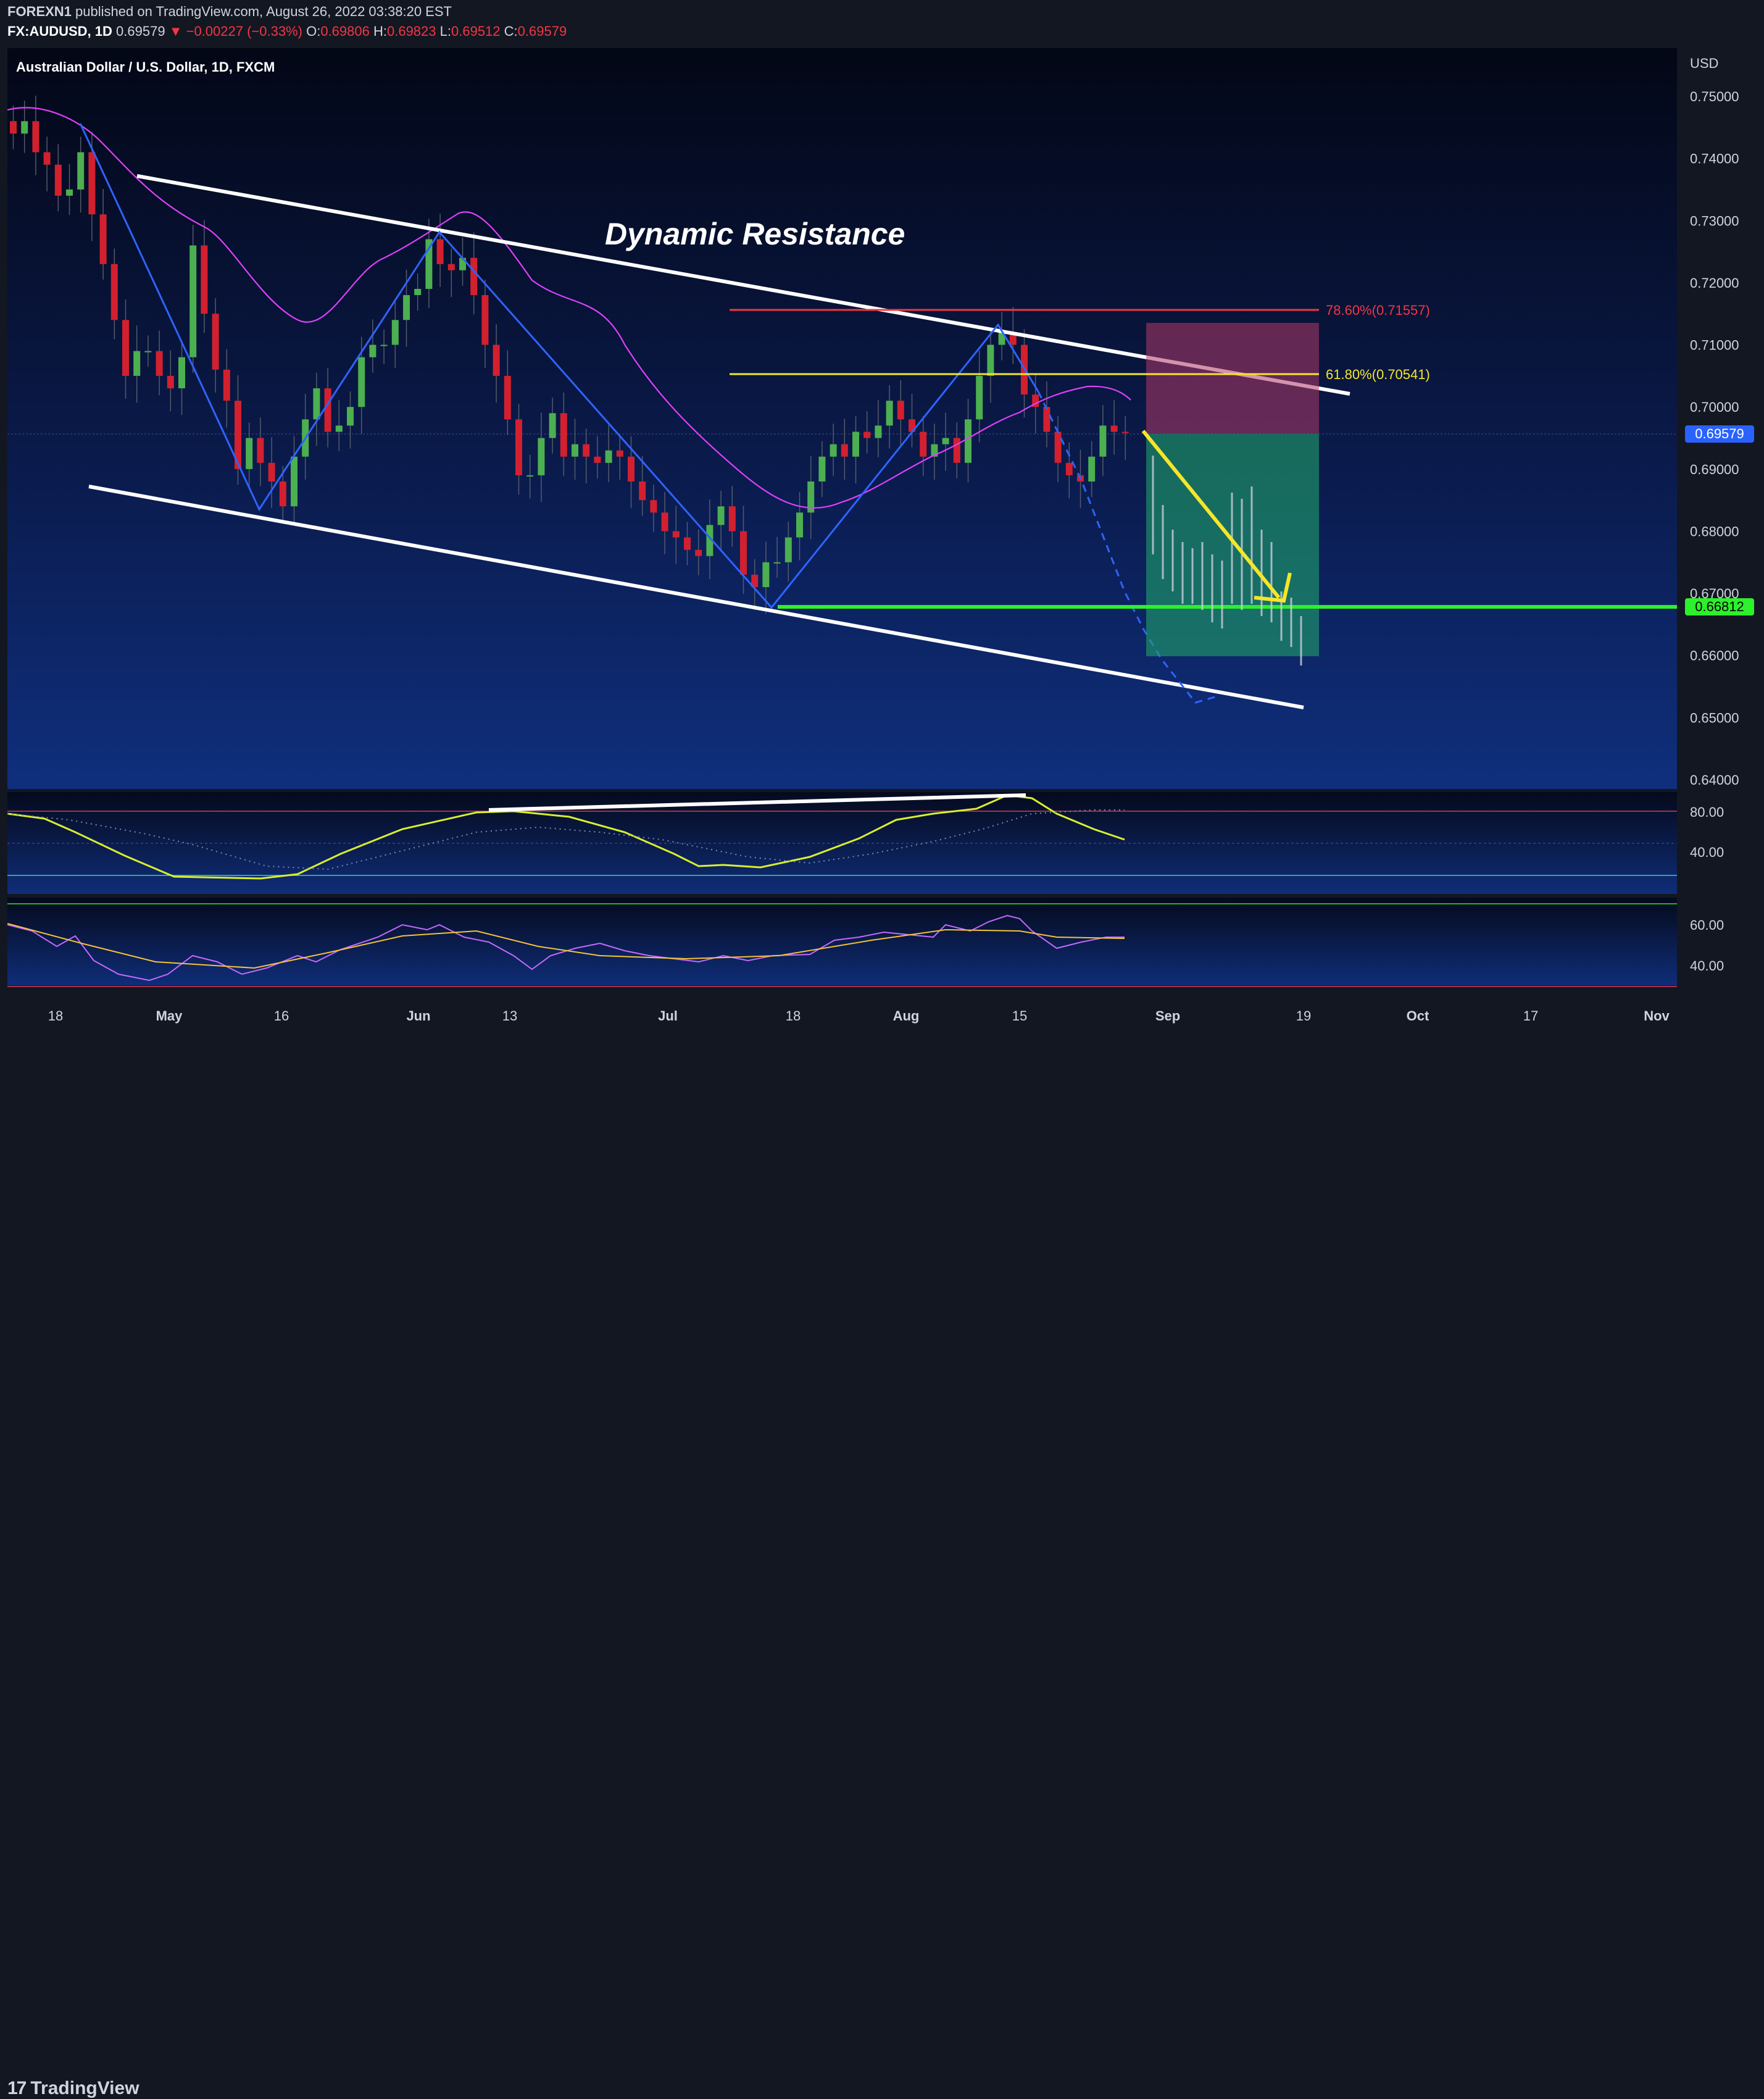 The image size is (1764, 2099). Describe the element at coordinates (1714, 283) in the screenshot. I see `price-tick: 0.72000` at that location.